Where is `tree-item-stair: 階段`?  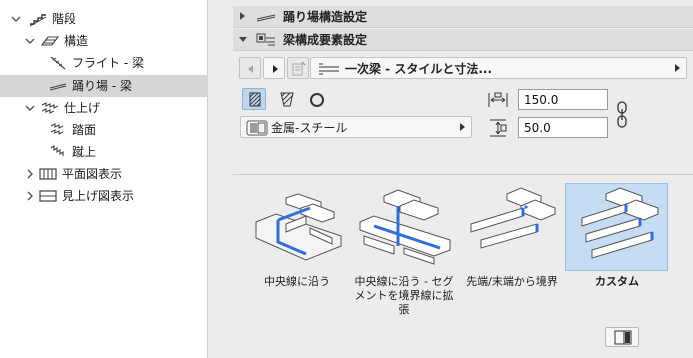 tree-item-stair: 階段 is located at coordinates (104, 19).